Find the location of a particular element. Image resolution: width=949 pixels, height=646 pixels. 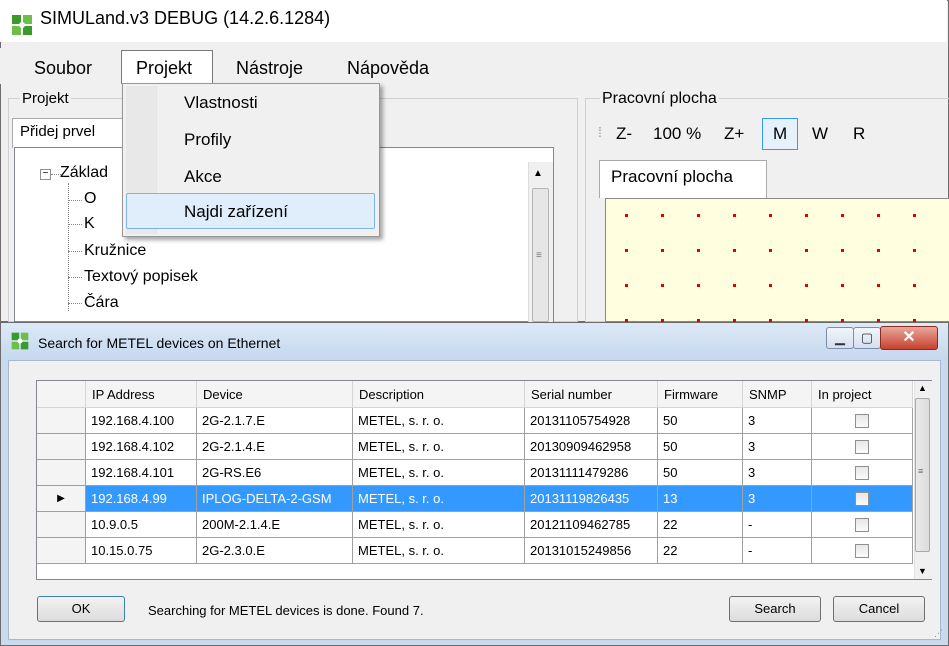

close-button: ✕ is located at coordinates (909, 338).